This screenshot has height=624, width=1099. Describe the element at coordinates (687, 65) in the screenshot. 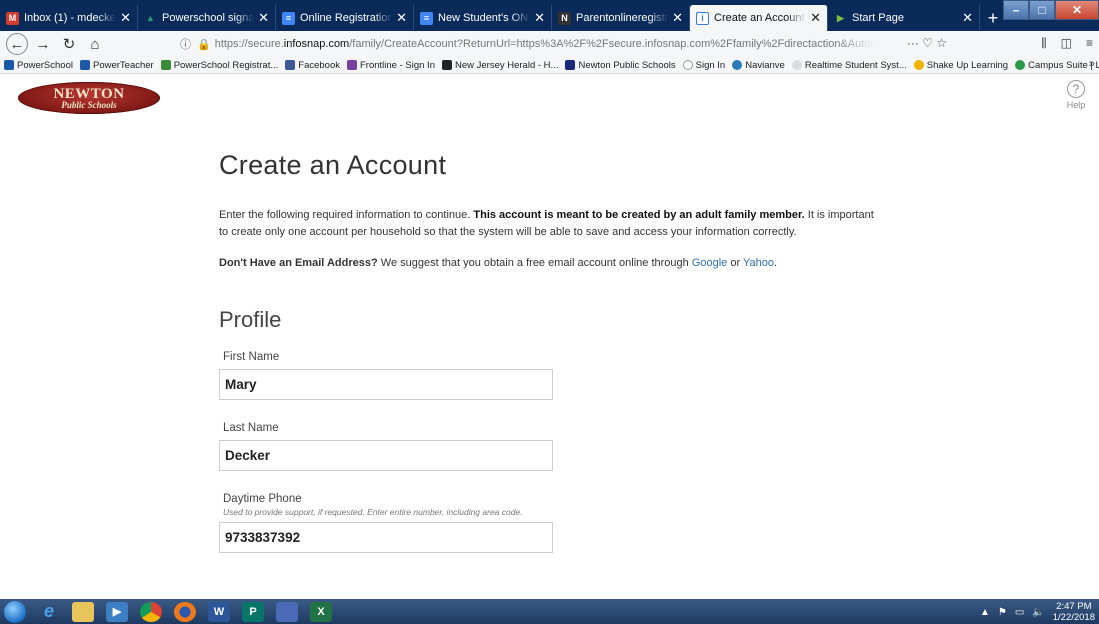

I see `clock-icon` at that location.